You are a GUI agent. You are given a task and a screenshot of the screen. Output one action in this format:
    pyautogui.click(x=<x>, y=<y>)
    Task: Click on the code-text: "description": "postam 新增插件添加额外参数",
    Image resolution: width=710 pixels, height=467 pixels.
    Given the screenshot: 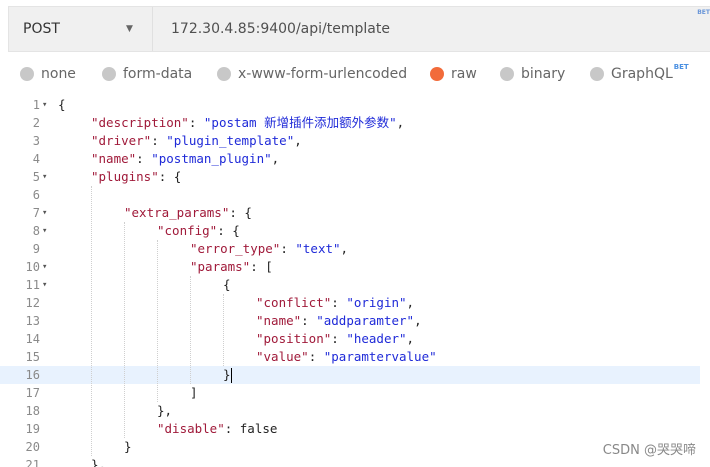 What is the action you would take?
    pyautogui.click(x=247, y=123)
    